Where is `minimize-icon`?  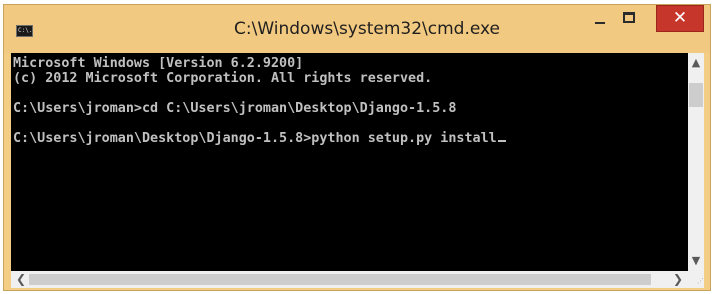 minimize-icon is located at coordinates (600, 23).